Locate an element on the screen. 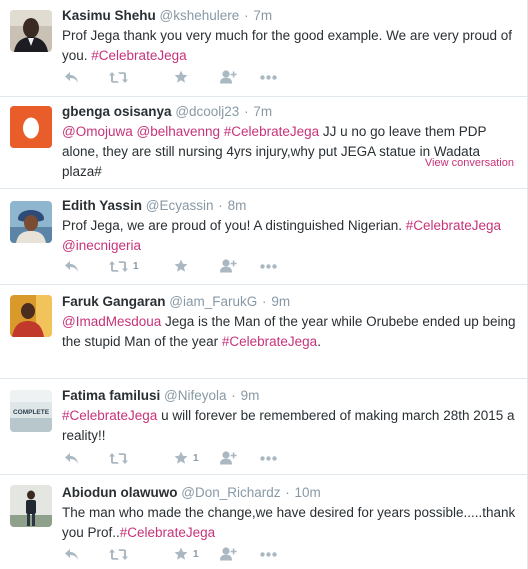 The height and width of the screenshot is (569, 528). author-handle: @iam_FarukG is located at coordinates (213, 301).